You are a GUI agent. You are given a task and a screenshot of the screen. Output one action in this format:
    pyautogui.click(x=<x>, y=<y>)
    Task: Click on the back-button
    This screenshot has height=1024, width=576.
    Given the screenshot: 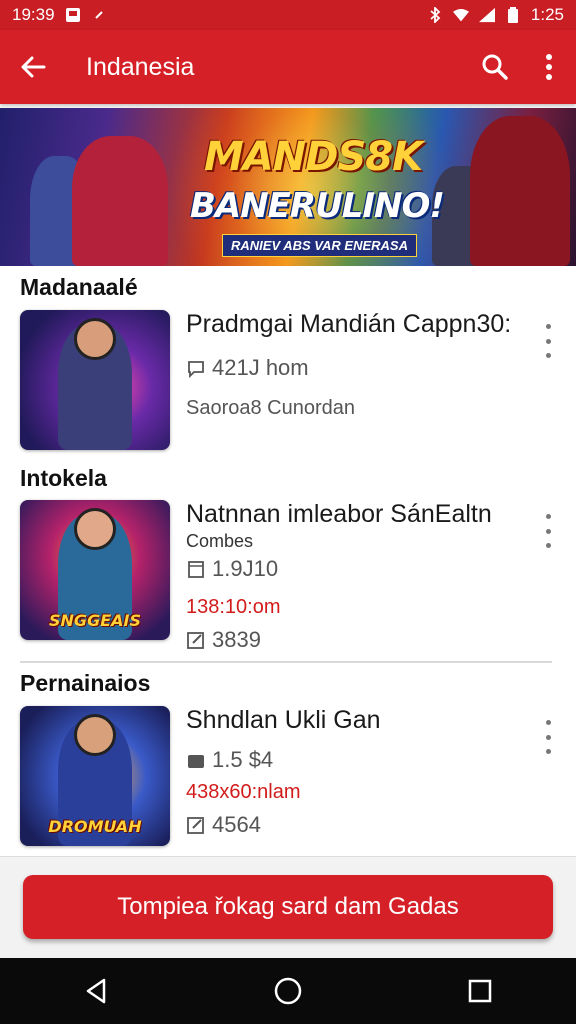 What is the action you would take?
    pyautogui.click(x=33, y=67)
    